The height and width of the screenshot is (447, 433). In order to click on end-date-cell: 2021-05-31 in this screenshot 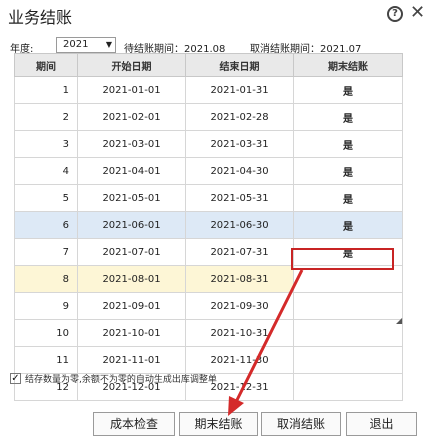, I will do `click(239, 198)`.